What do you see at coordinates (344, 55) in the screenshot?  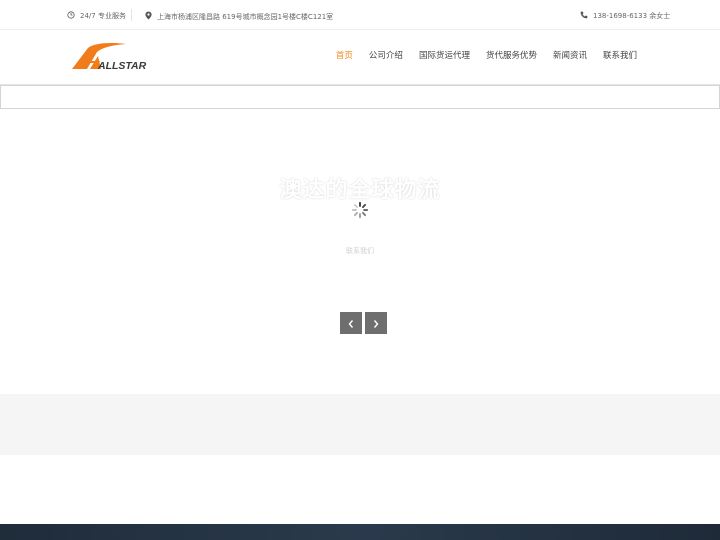 I see `nav-item-home: 首页` at bounding box center [344, 55].